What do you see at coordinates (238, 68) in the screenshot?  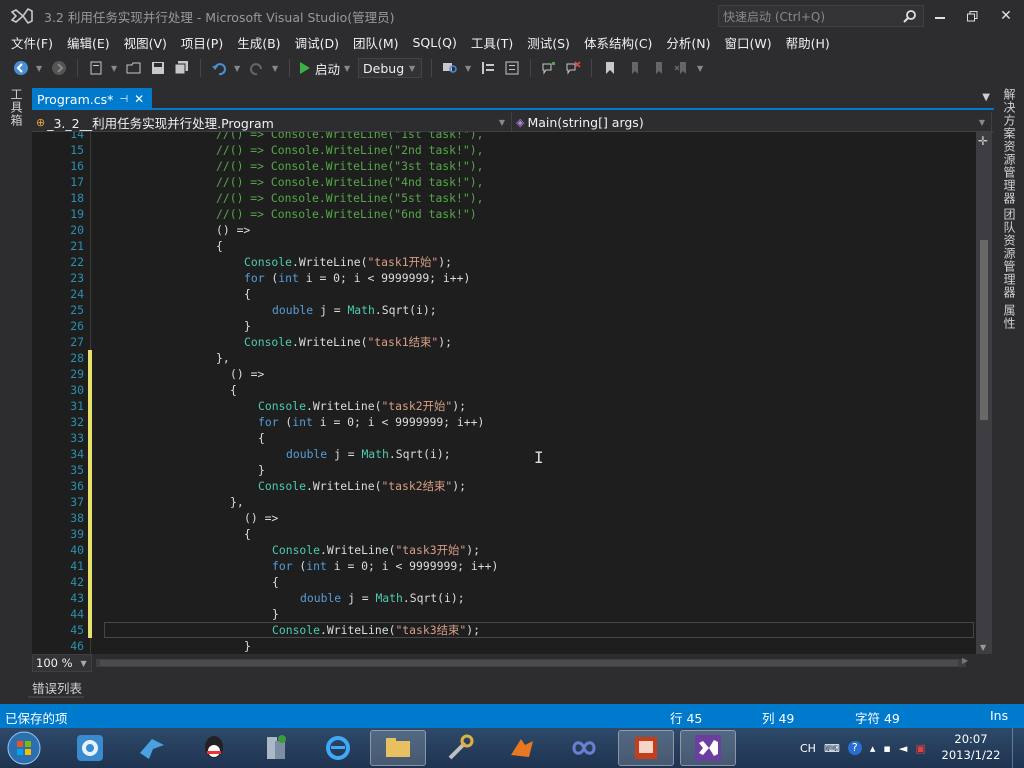 I see `undo-dropdown-icon: ▼` at bounding box center [238, 68].